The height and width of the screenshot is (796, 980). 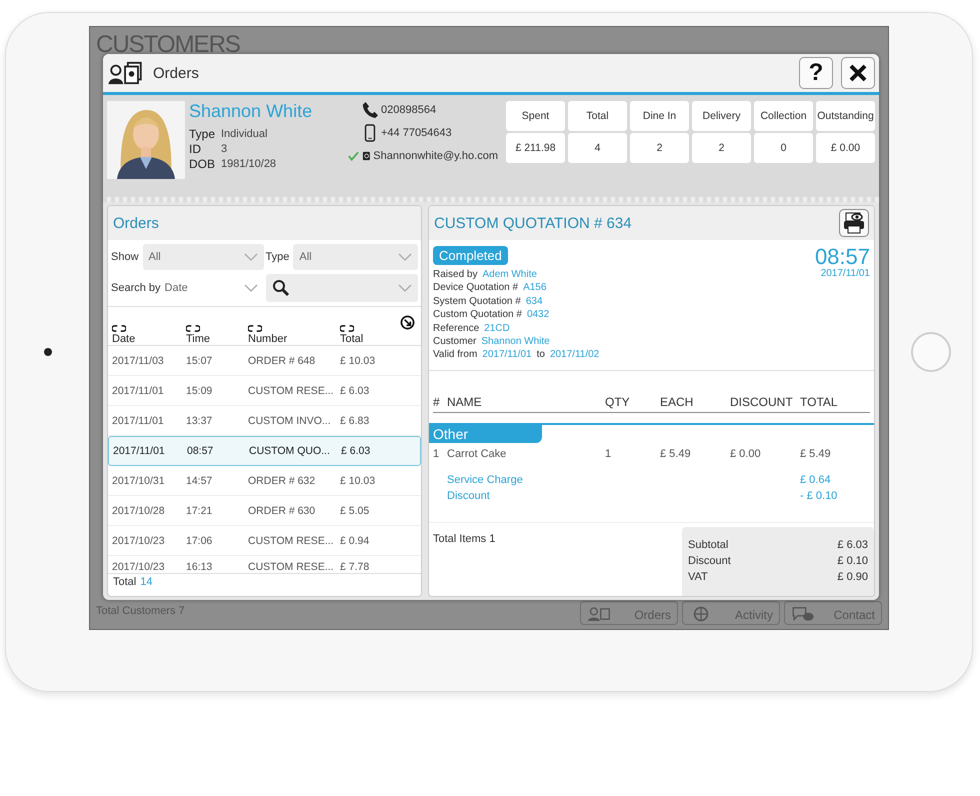 What do you see at coordinates (842, 257) in the screenshot?
I see `quotation-time: 08:57` at bounding box center [842, 257].